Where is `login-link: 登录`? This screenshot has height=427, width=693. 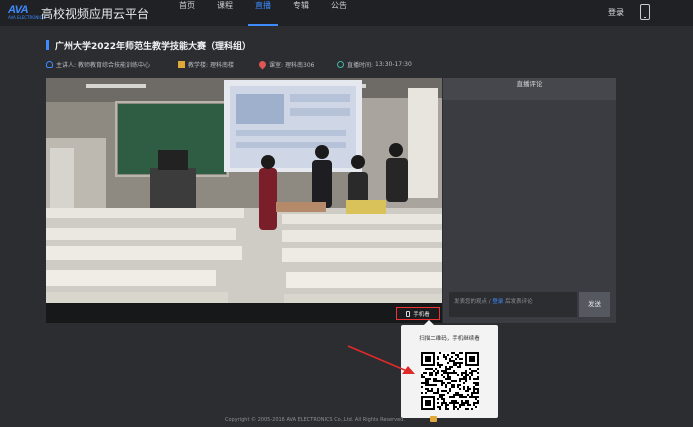 login-link: 登录 is located at coordinates (616, 12).